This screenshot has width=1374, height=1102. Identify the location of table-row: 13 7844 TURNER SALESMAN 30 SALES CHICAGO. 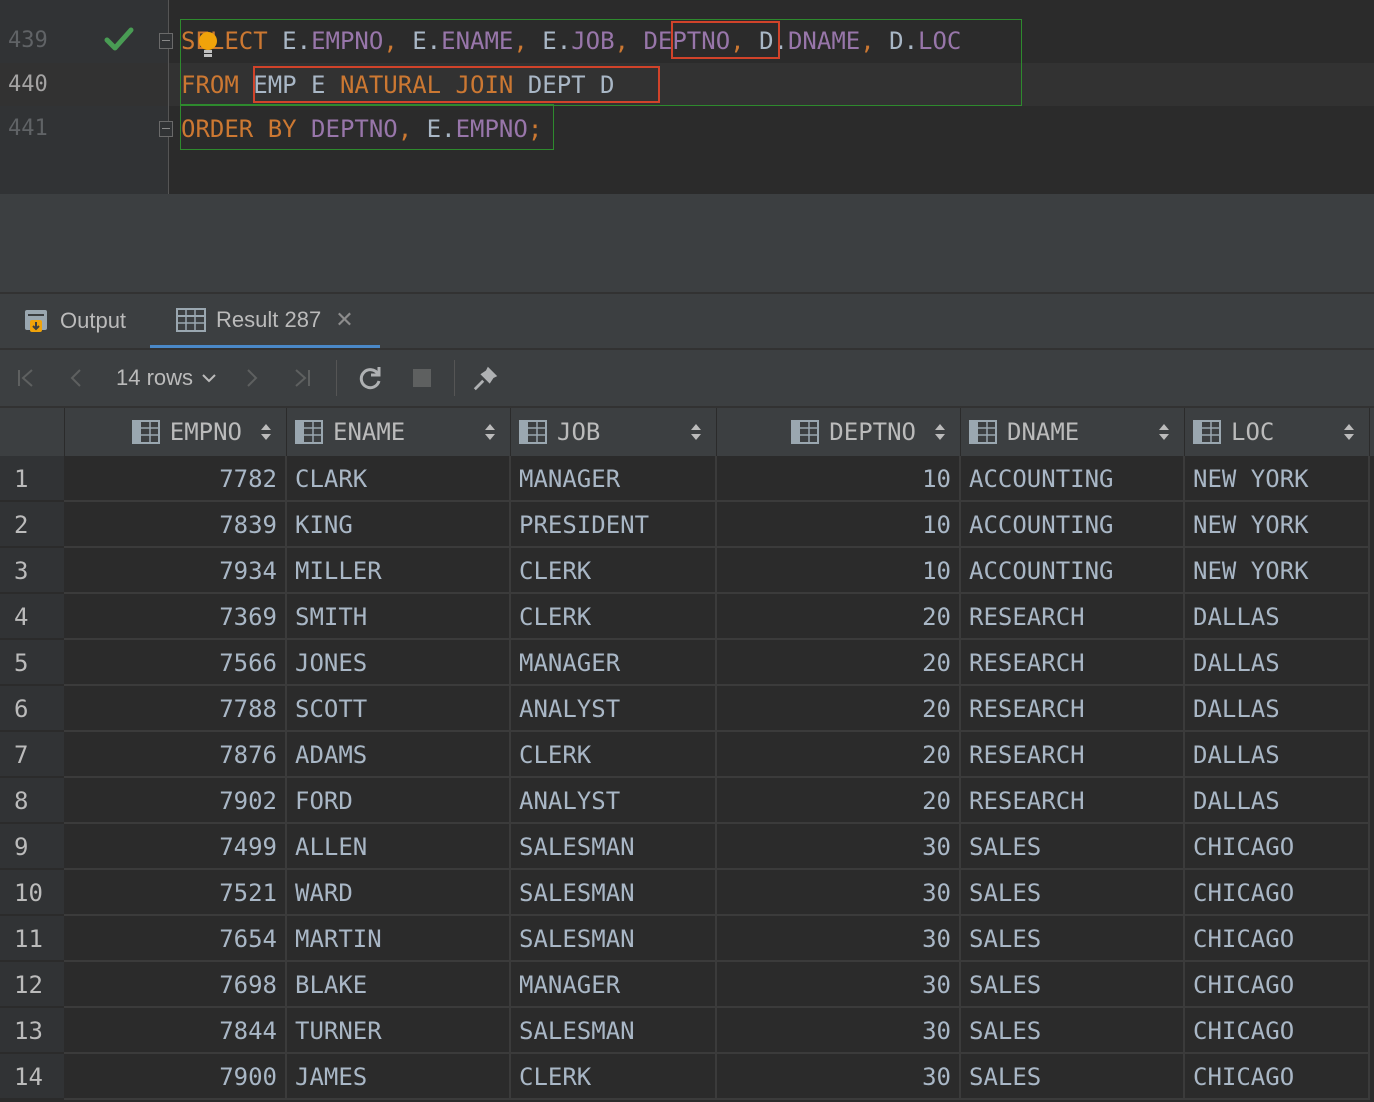
(687, 1031).